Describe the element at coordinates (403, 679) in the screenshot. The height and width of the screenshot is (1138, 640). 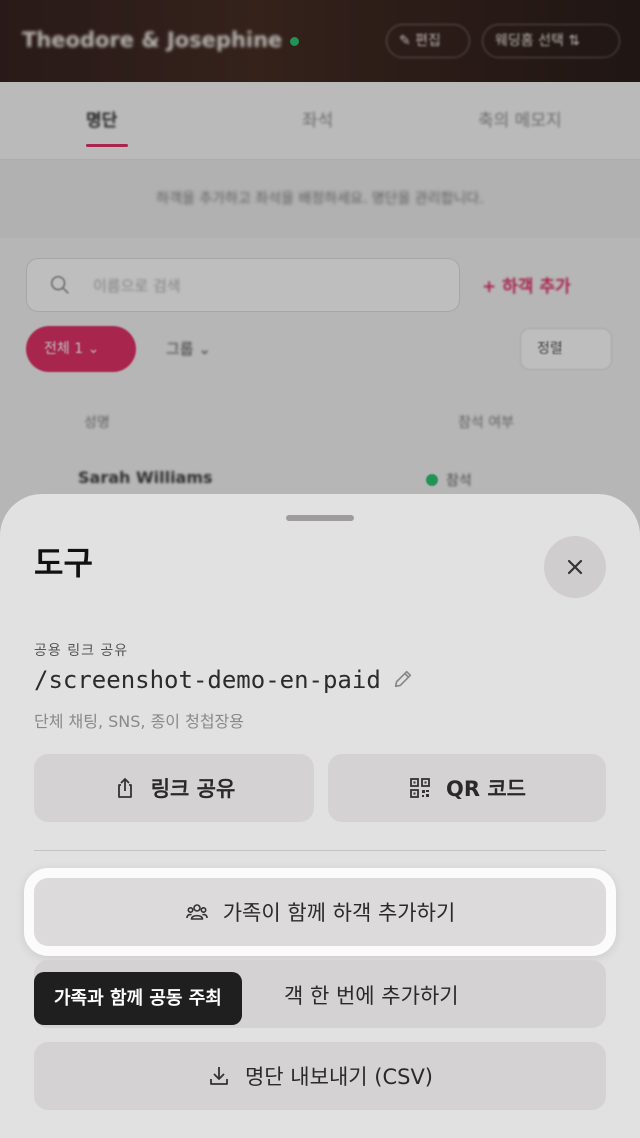
I see `pencil-icon` at that location.